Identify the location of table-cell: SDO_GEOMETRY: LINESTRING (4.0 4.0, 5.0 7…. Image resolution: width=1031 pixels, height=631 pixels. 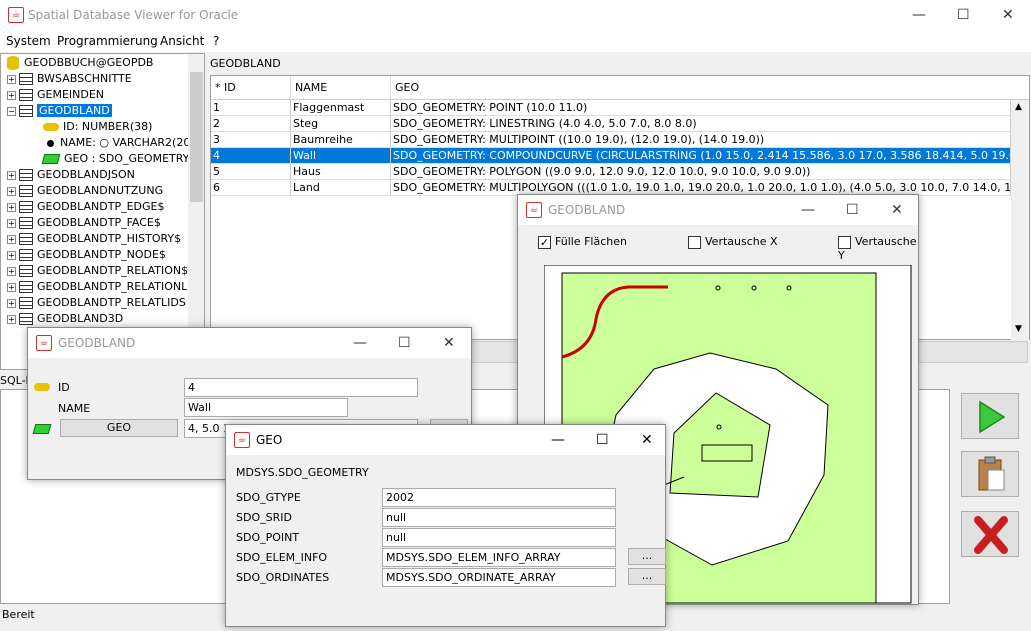
(701, 124).